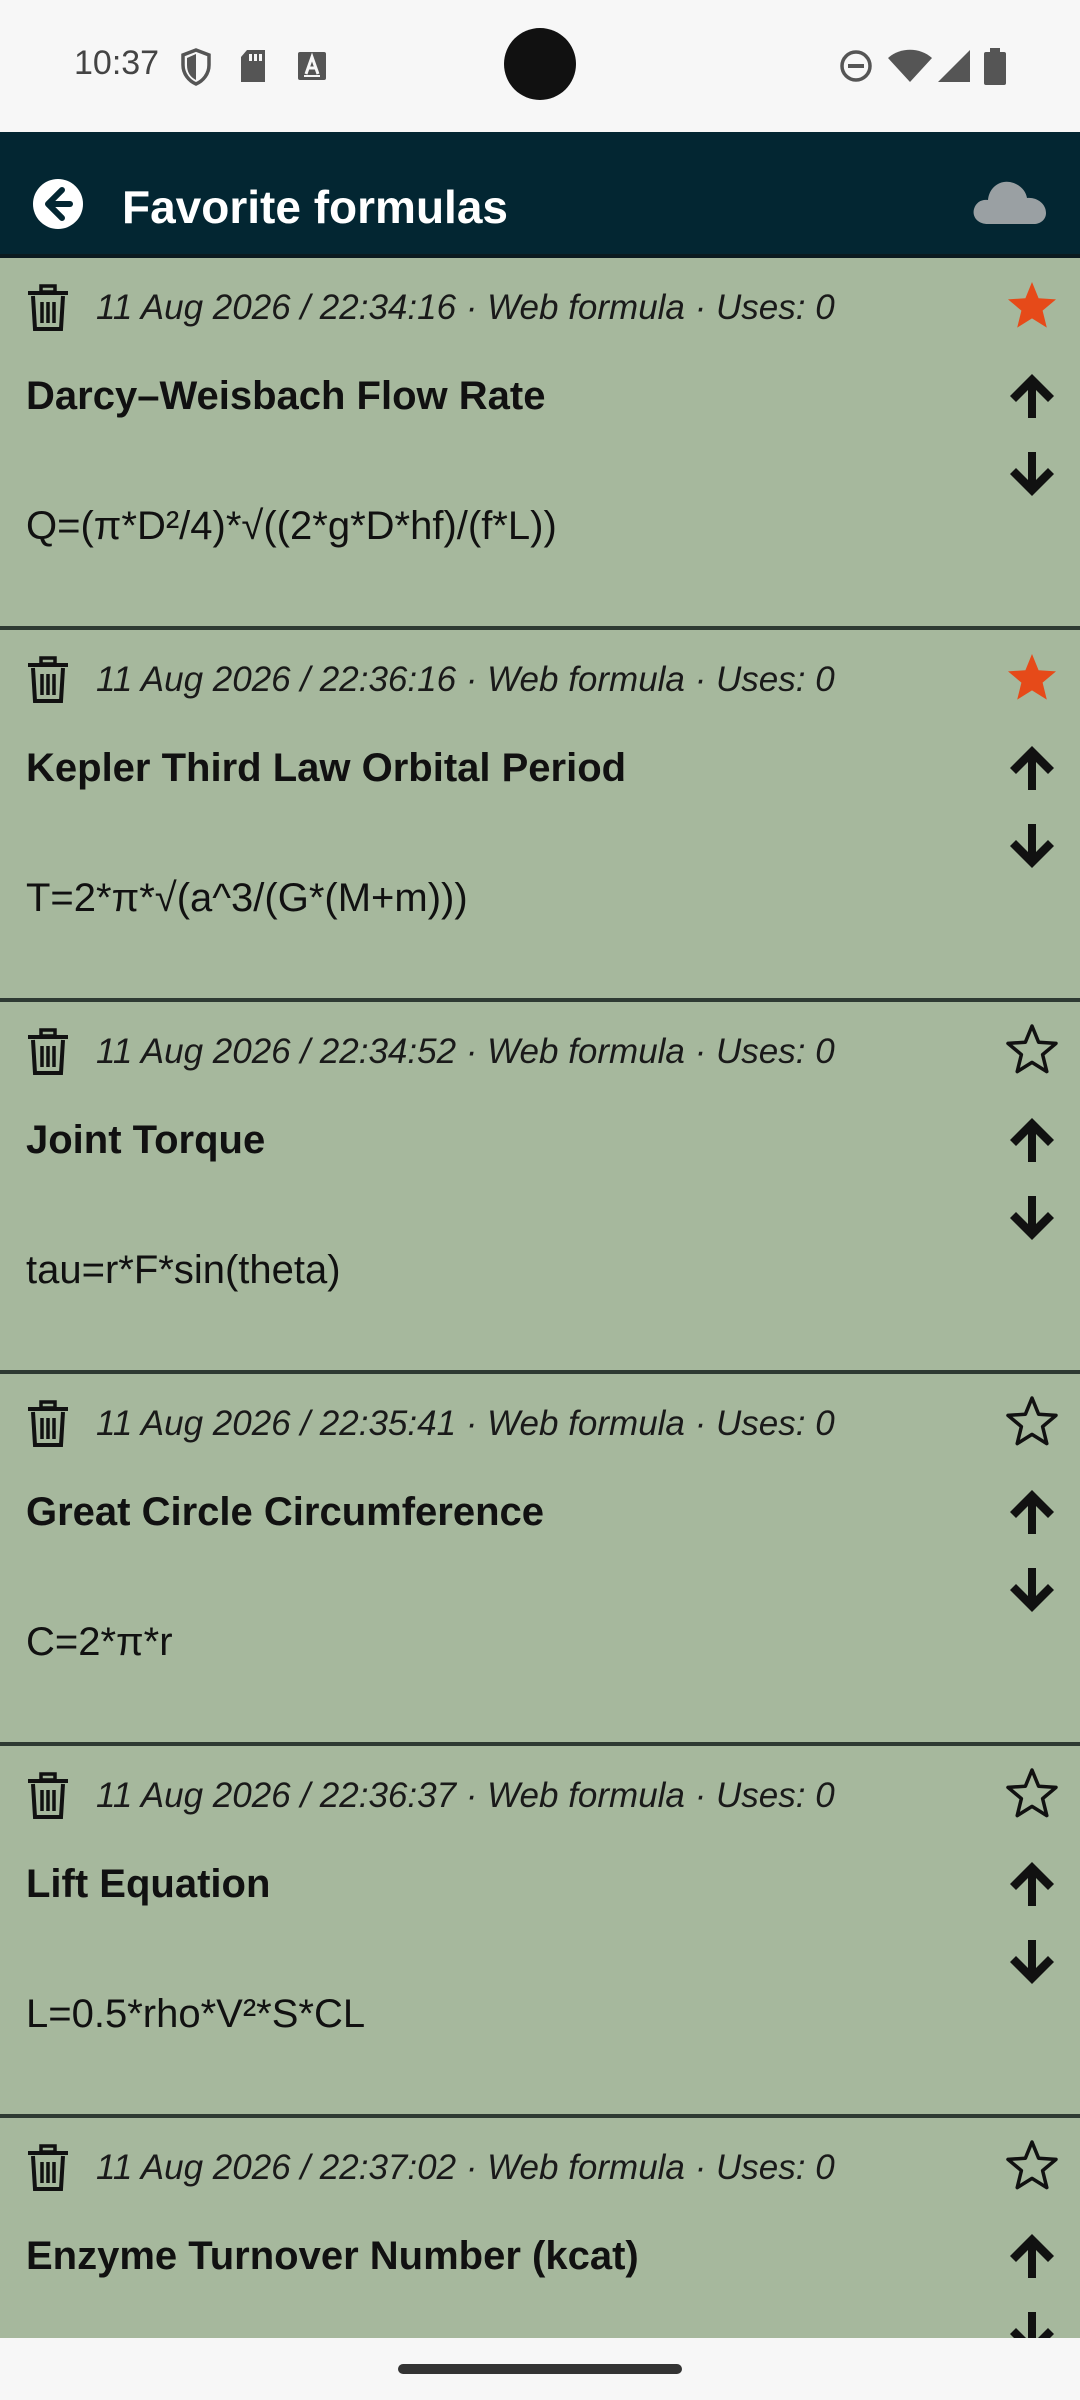 This screenshot has height=2400, width=1080. Describe the element at coordinates (285, 1512) in the screenshot. I see `formula-title: Great Circle Circumference` at that location.